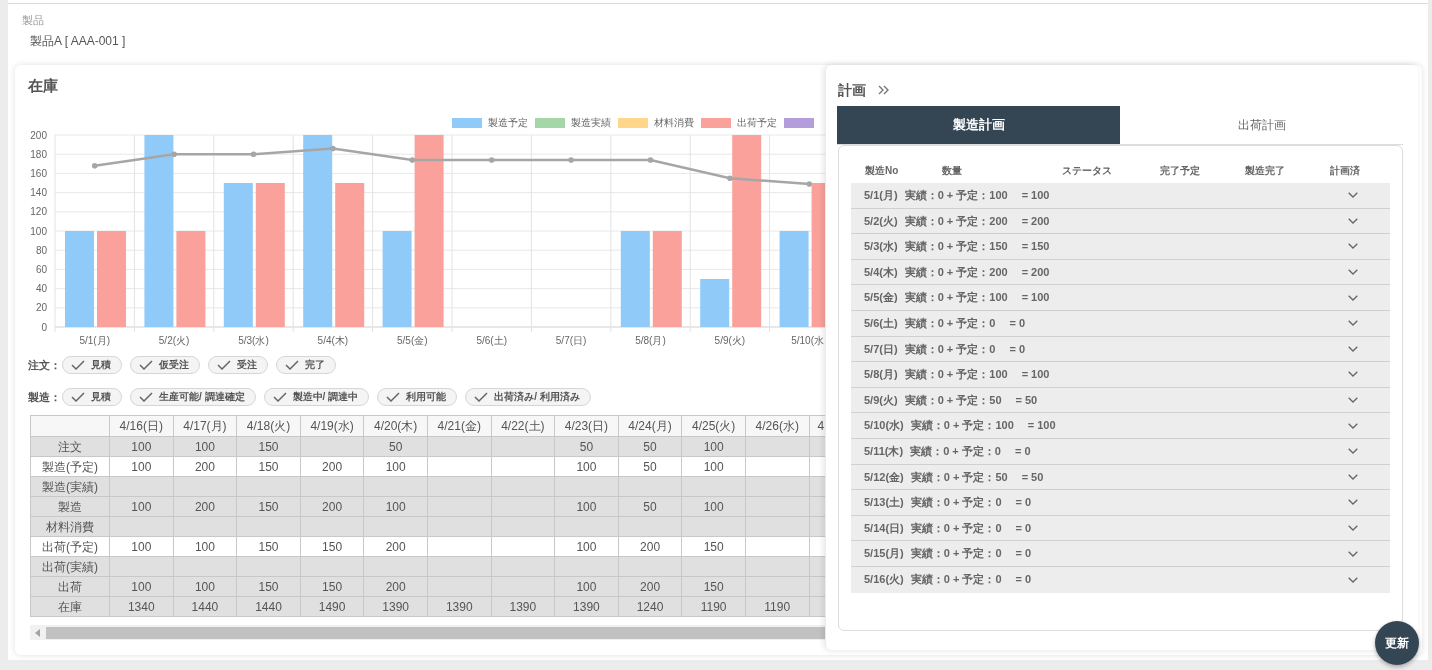 The height and width of the screenshot is (670, 1432). I want to click on row-header: 材料消費, so click(70, 526).